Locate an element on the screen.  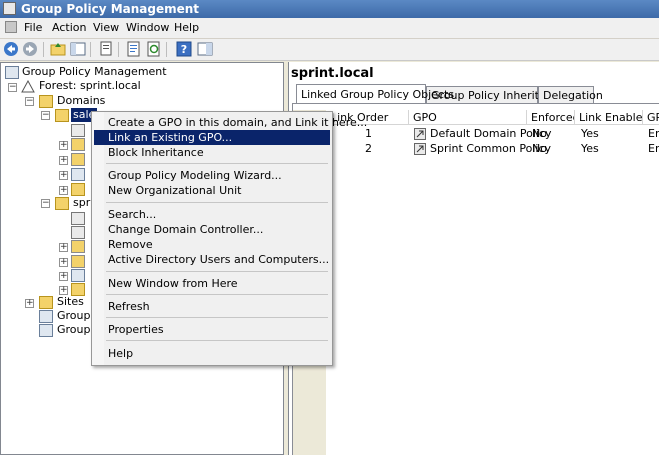
tab-delegation: Delegation is located at coordinates (570, 94).